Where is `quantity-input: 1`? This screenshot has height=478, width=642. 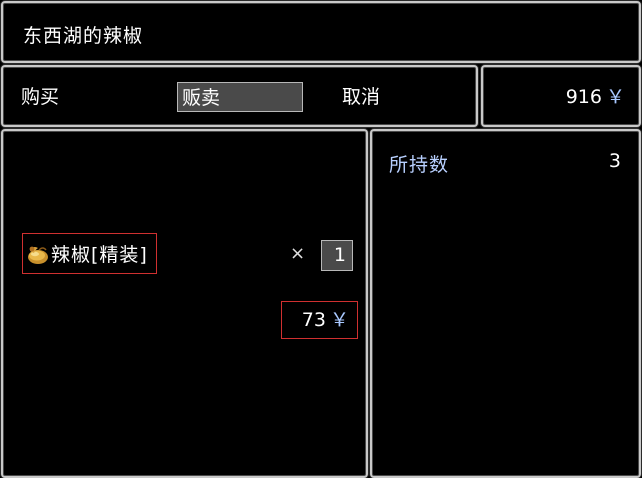
quantity-input: 1 is located at coordinates (337, 255).